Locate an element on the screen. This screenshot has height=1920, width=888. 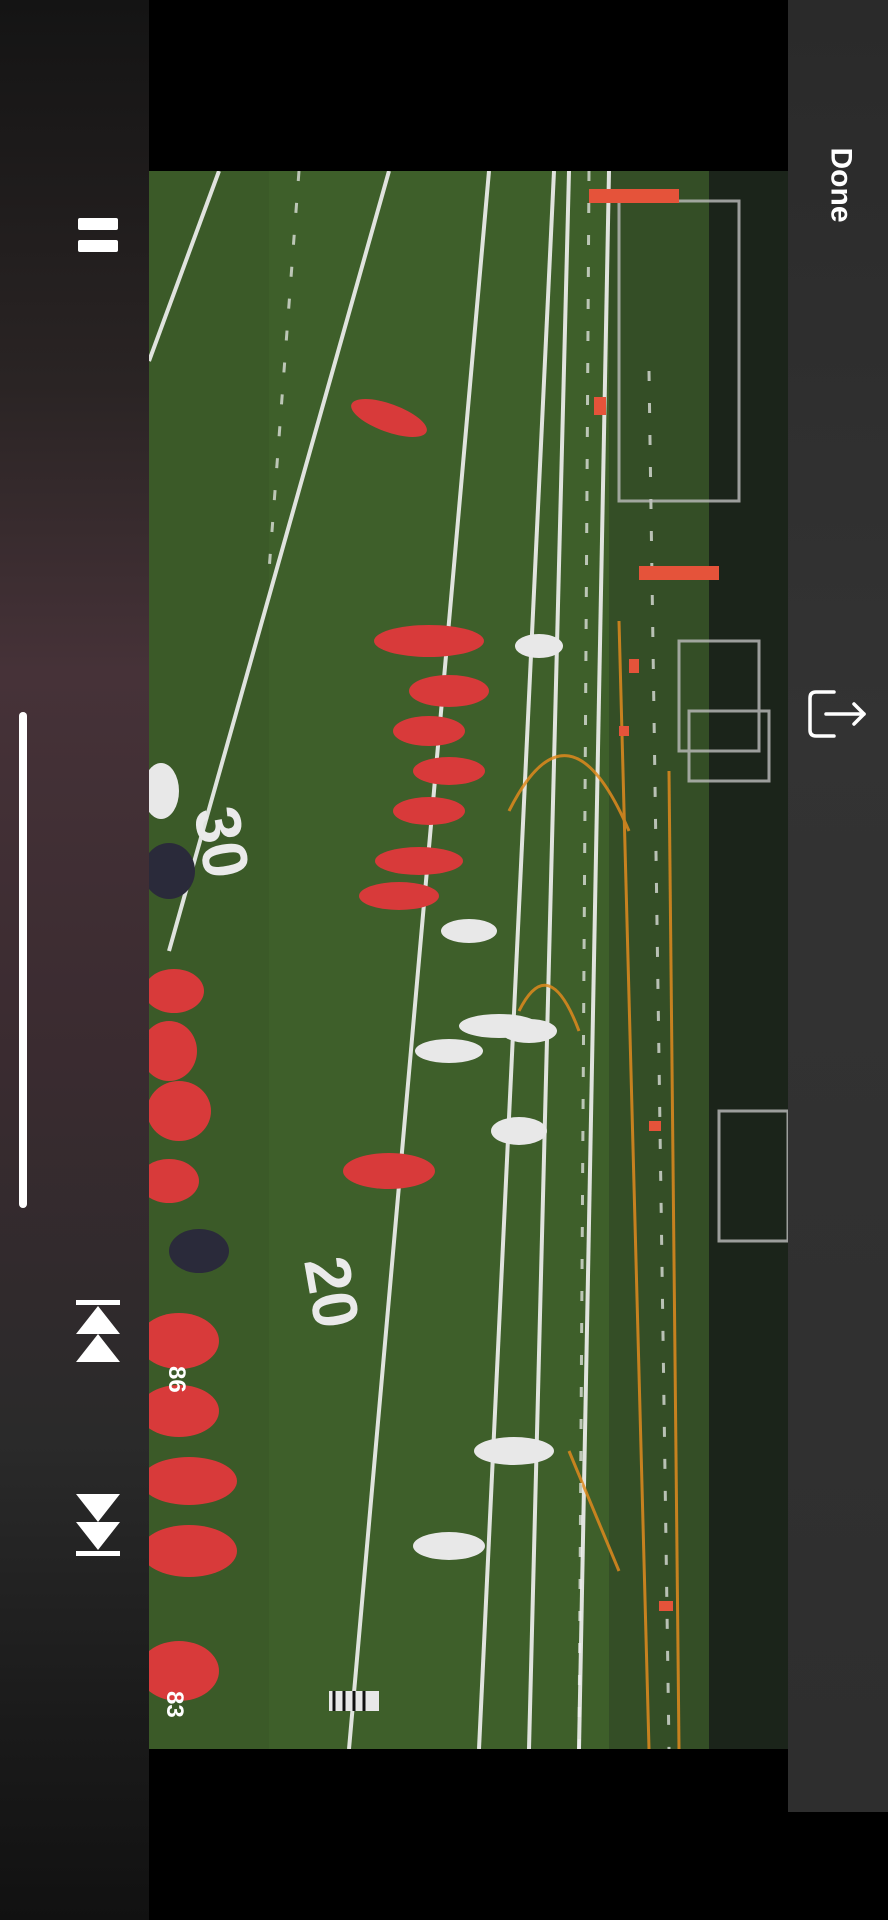
yard-number-20: 20 is located at coordinates (331, 1292).